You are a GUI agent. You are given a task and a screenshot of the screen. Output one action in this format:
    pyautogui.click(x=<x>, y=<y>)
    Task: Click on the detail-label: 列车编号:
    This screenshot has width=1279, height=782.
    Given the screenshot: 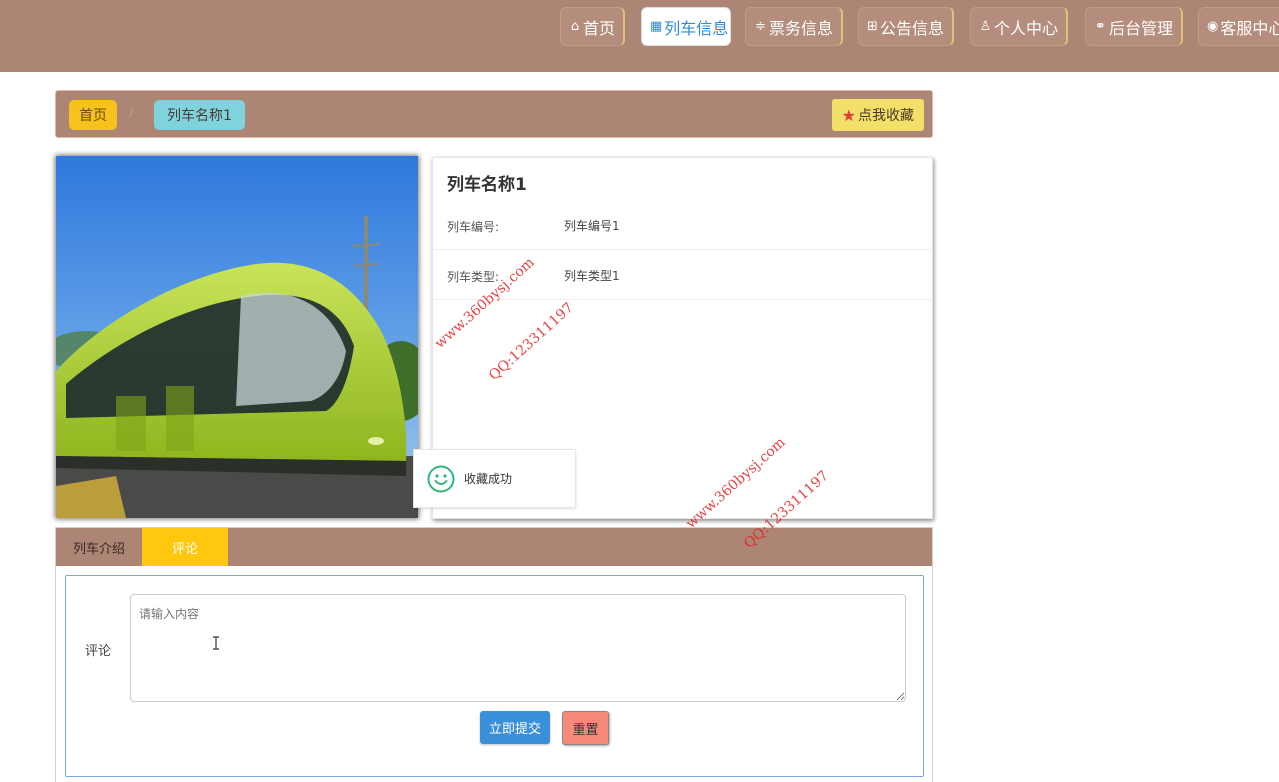 What is the action you would take?
    pyautogui.click(x=473, y=227)
    